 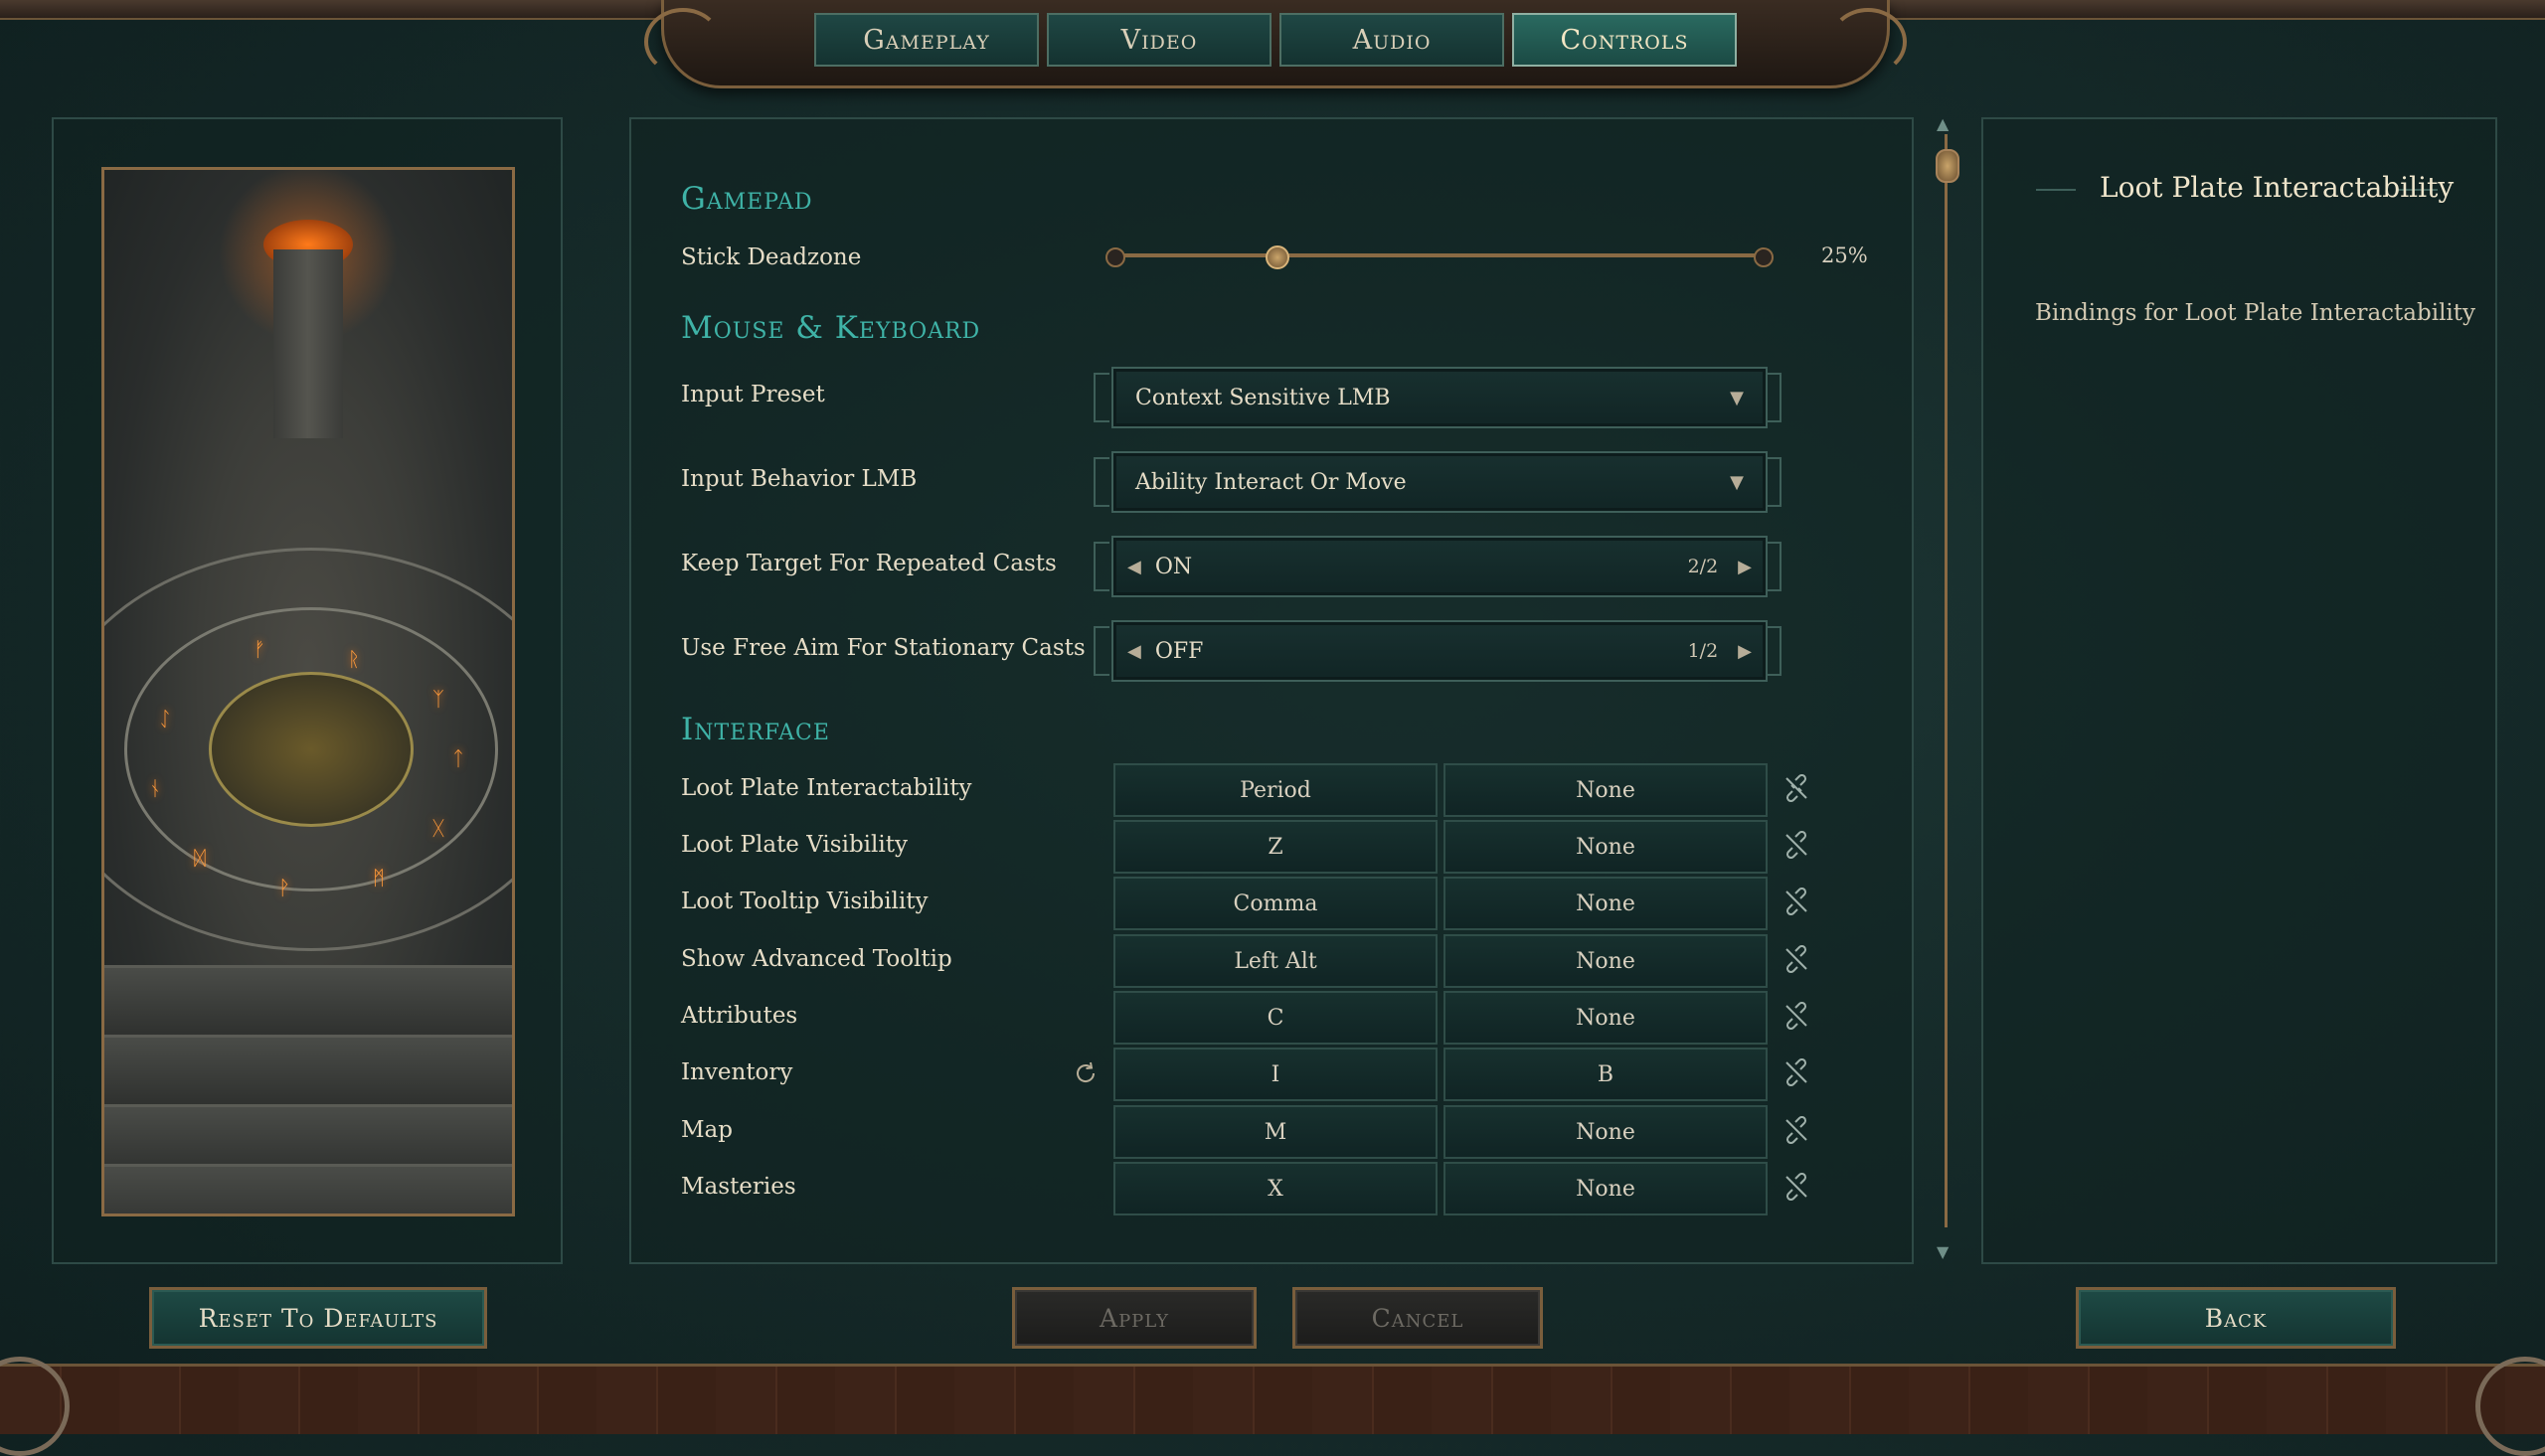 I want to click on free-aim-value: OFF, so click(x=1179, y=651).